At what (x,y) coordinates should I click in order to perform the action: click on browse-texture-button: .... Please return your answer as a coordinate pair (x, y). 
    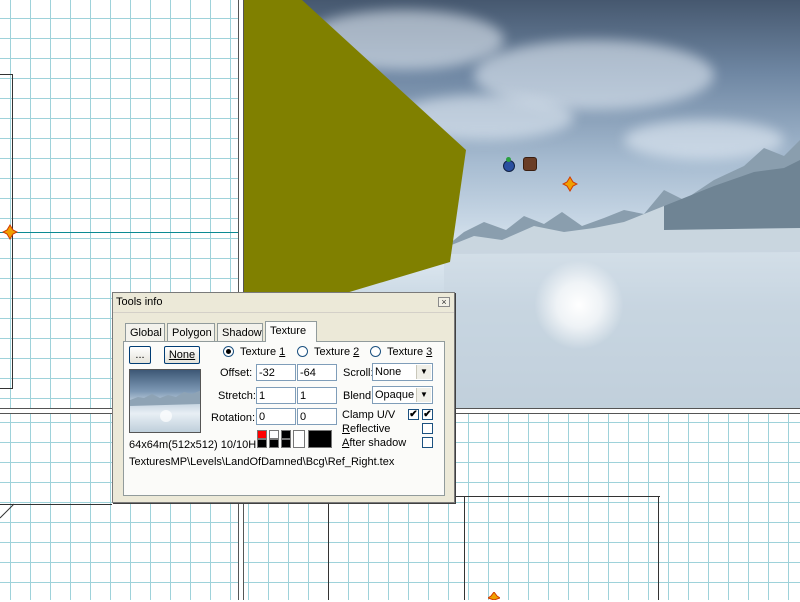
    Looking at the image, I should click on (140, 355).